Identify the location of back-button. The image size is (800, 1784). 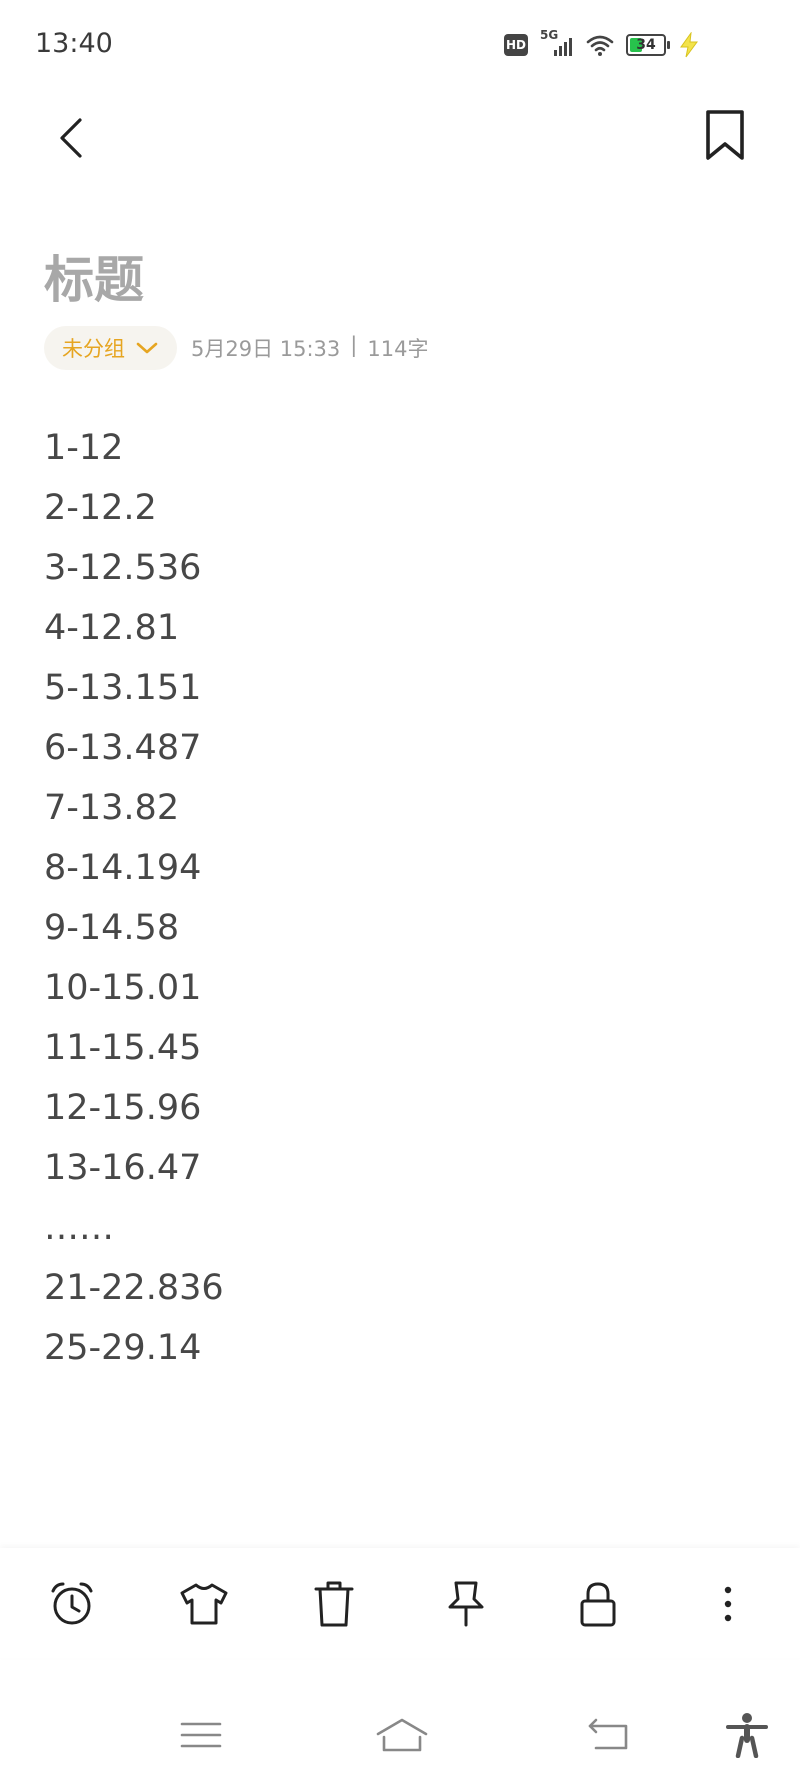
(73, 138).